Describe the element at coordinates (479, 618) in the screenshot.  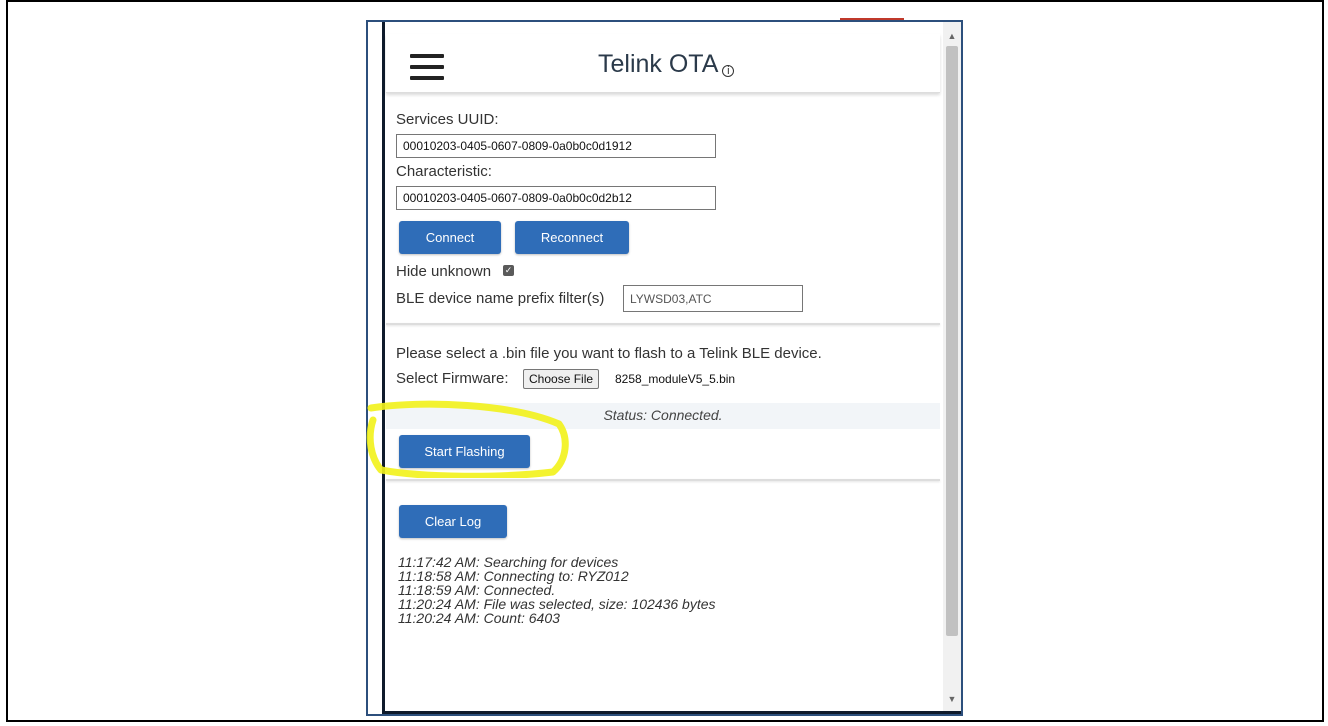
I see `log-line: 11:20:24 AM: Count: 6403` at that location.